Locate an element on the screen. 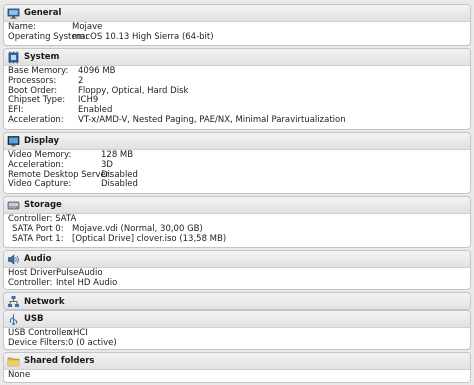  chip-icon is located at coordinates (13, 57).